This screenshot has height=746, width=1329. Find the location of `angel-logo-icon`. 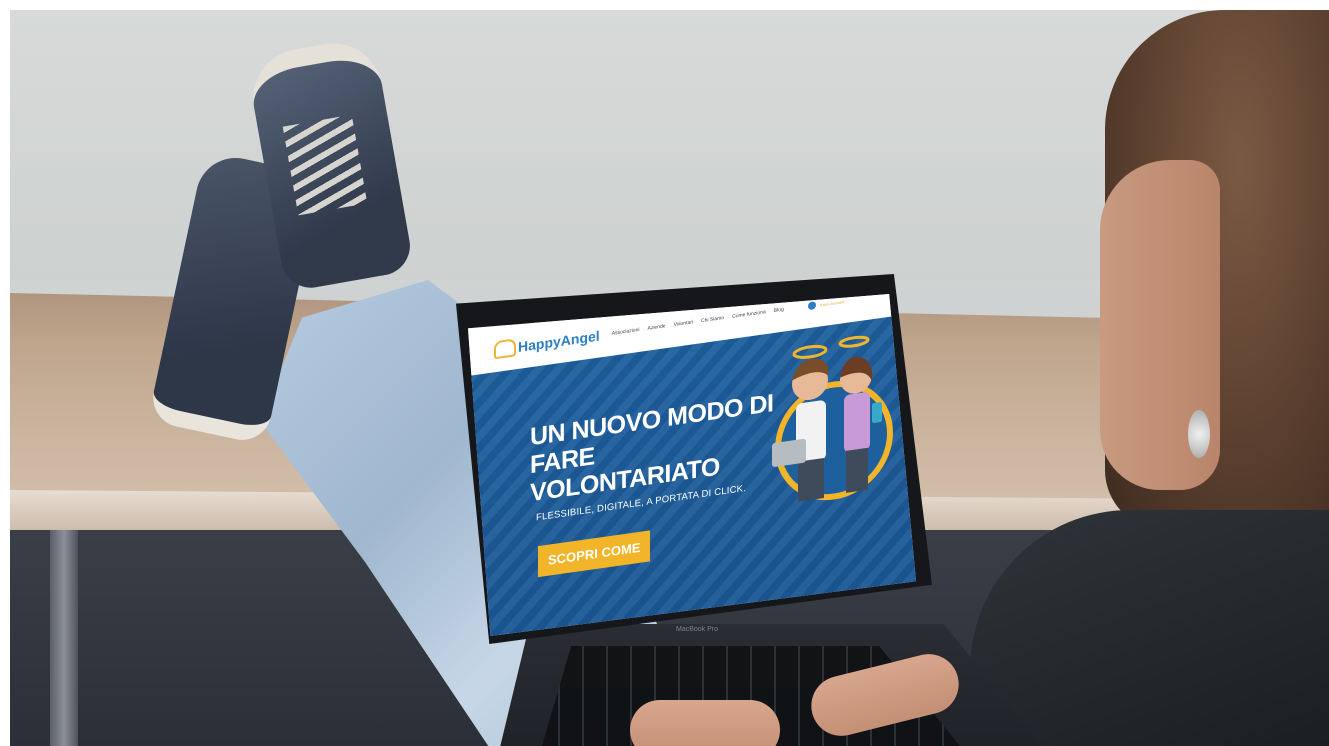

angel-logo-icon is located at coordinates (505, 349).